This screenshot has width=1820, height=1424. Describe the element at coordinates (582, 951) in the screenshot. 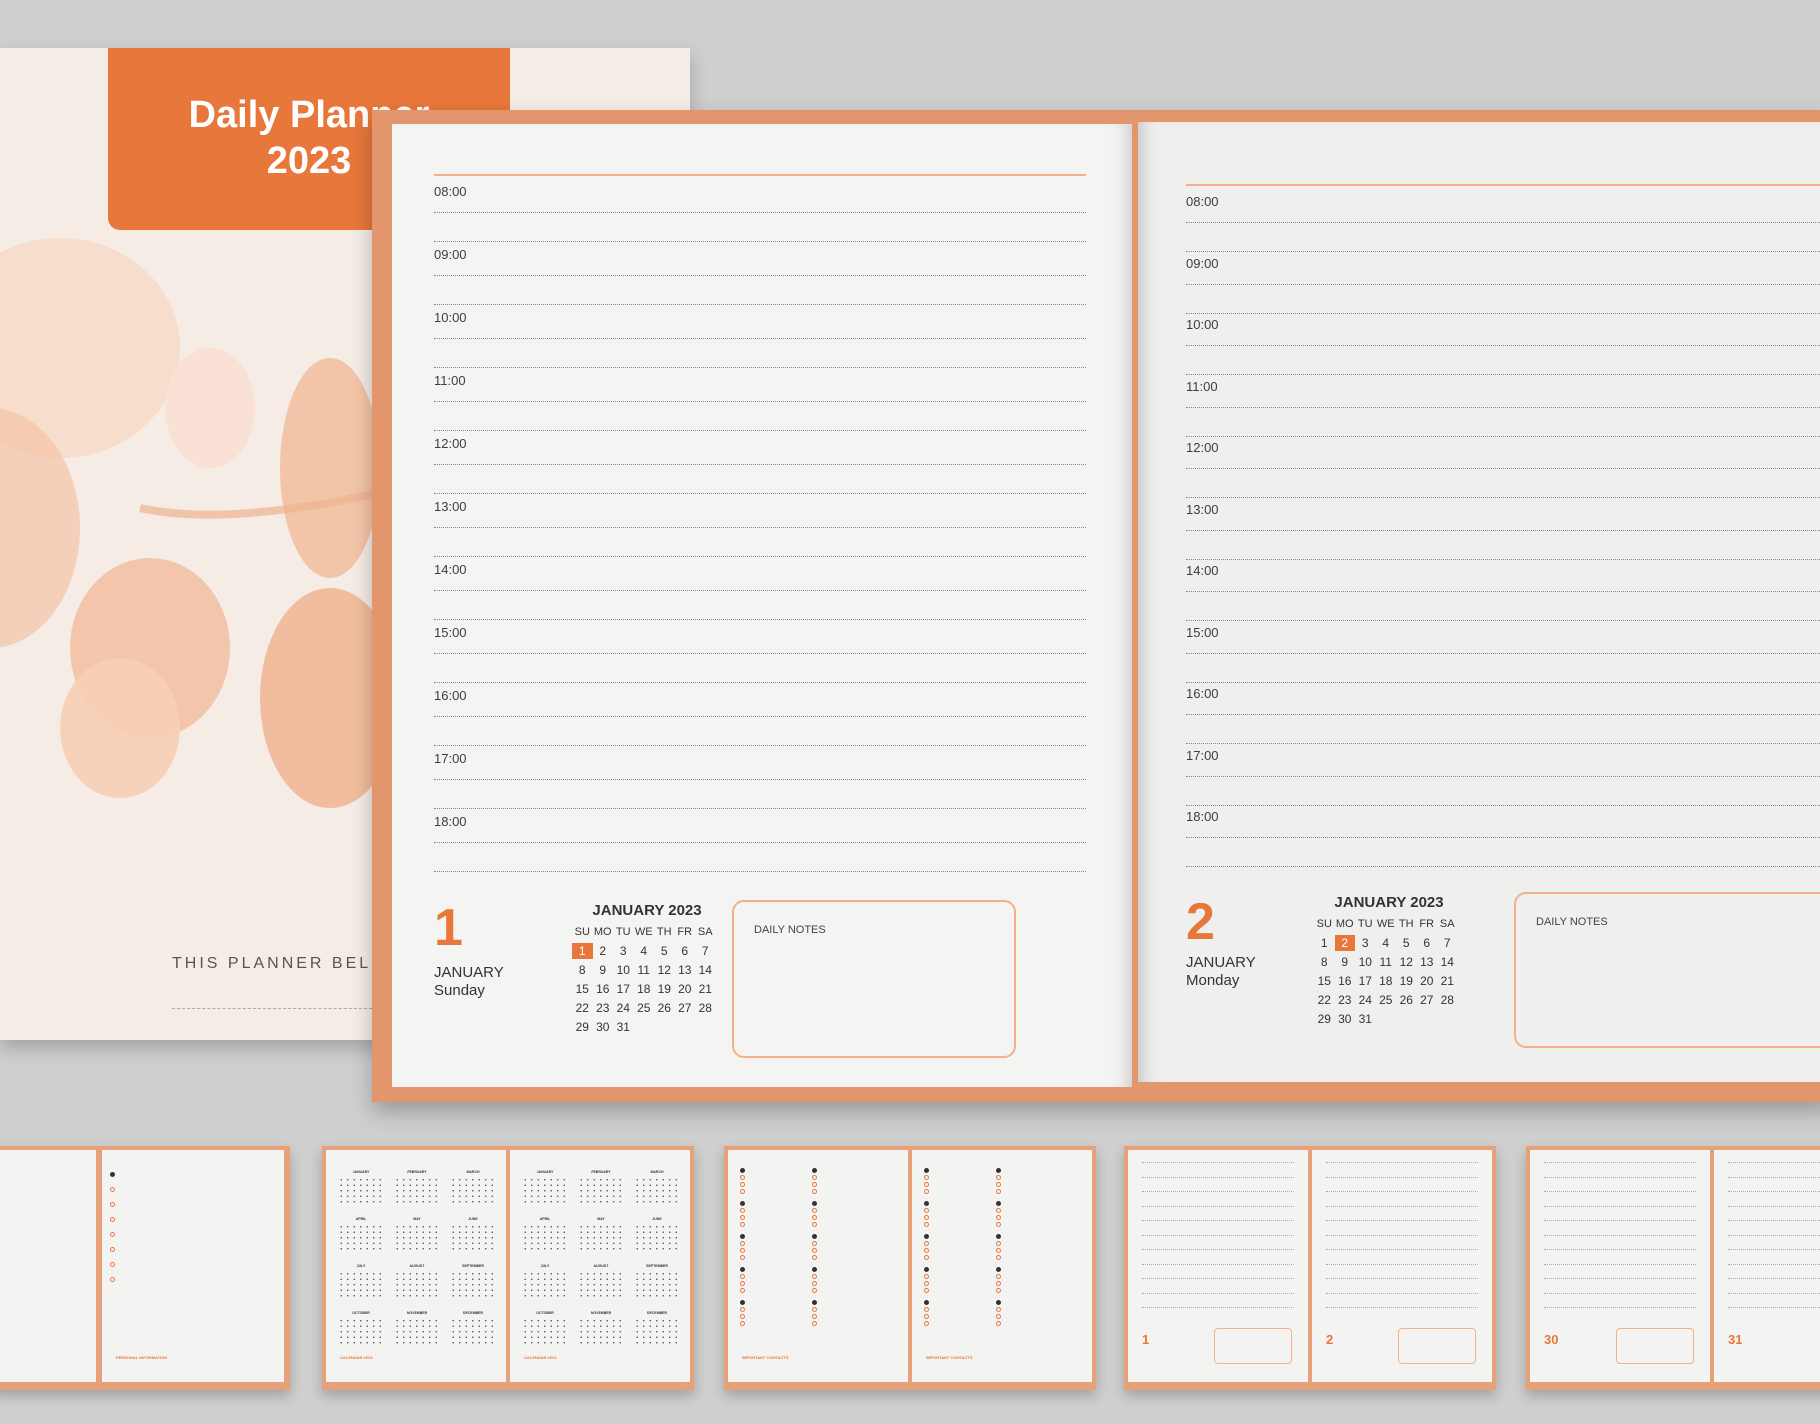

I see `calendar-day-selected: 1` at that location.